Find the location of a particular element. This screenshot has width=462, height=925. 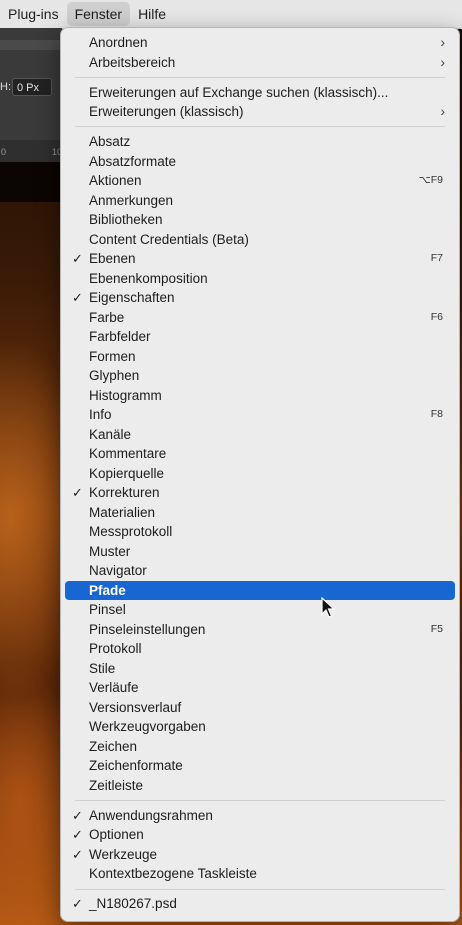

menu-item-label: Farbfelder is located at coordinates (120, 337).